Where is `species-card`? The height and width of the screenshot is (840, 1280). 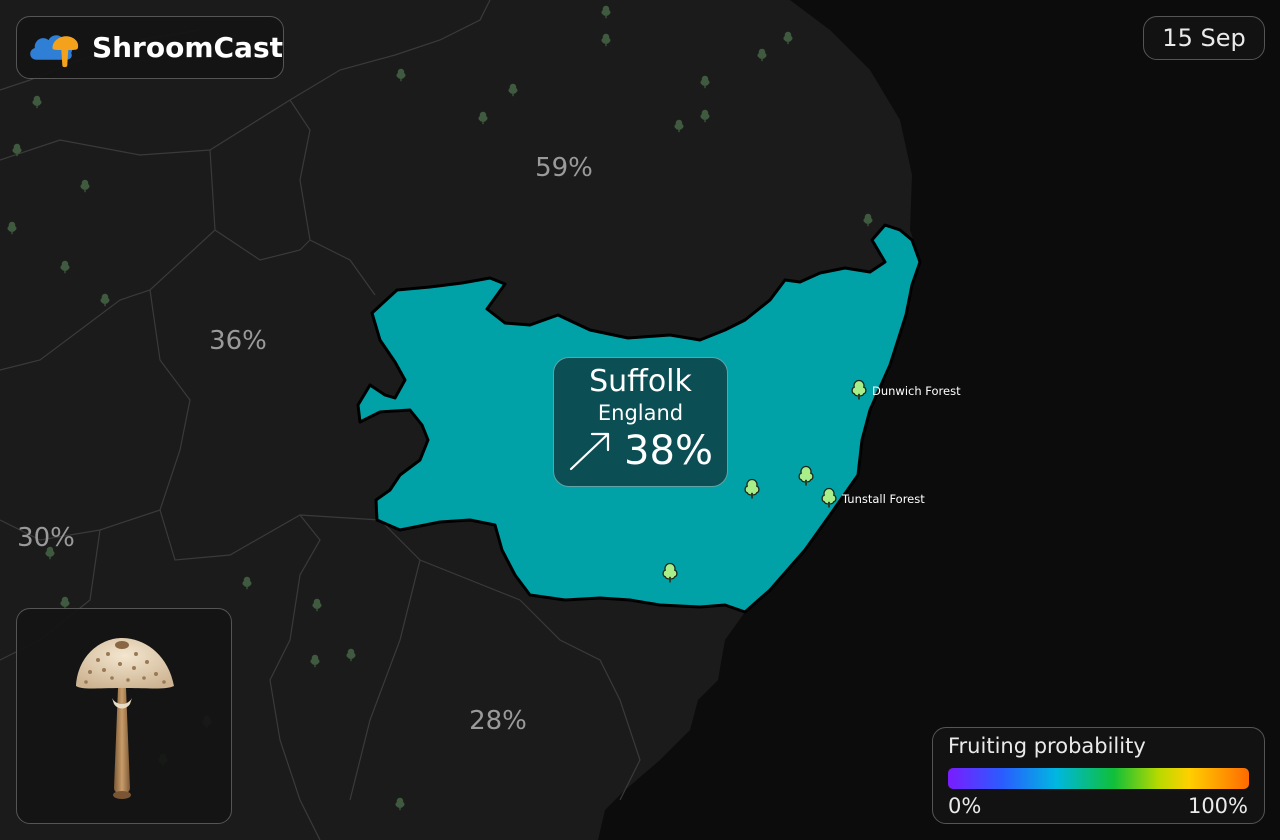 species-card is located at coordinates (124, 716).